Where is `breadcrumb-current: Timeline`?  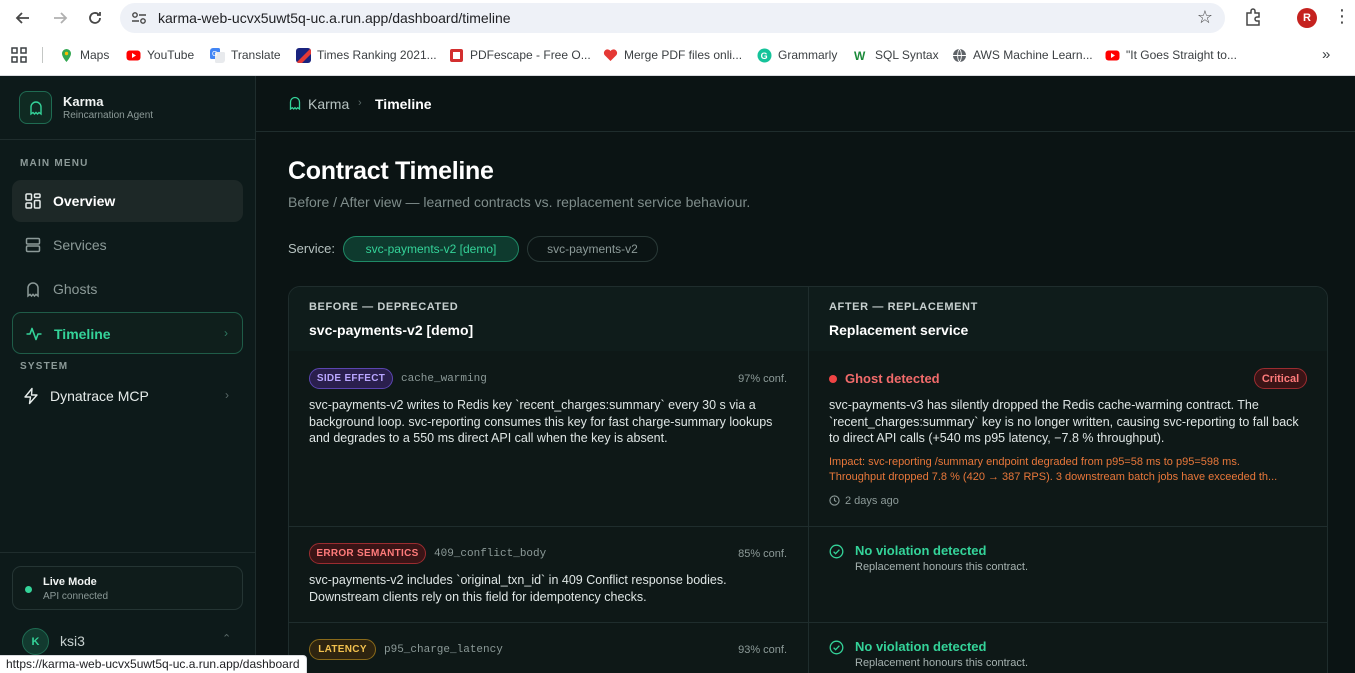
breadcrumb-current: Timeline is located at coordinates (403, 104).